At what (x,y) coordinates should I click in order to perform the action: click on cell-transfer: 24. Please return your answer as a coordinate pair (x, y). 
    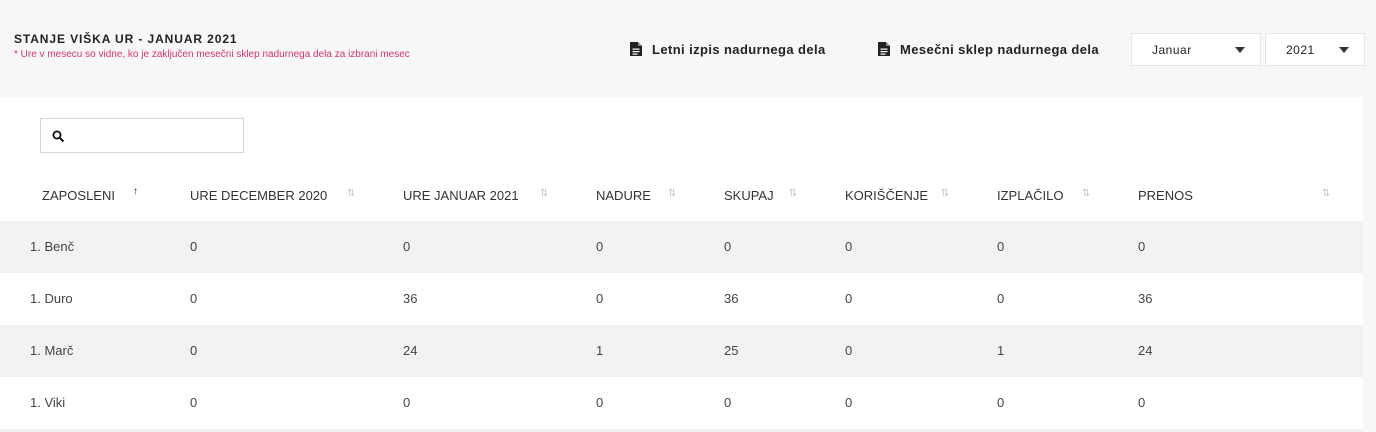
    Looking at the image, I should click on (1145, 350).